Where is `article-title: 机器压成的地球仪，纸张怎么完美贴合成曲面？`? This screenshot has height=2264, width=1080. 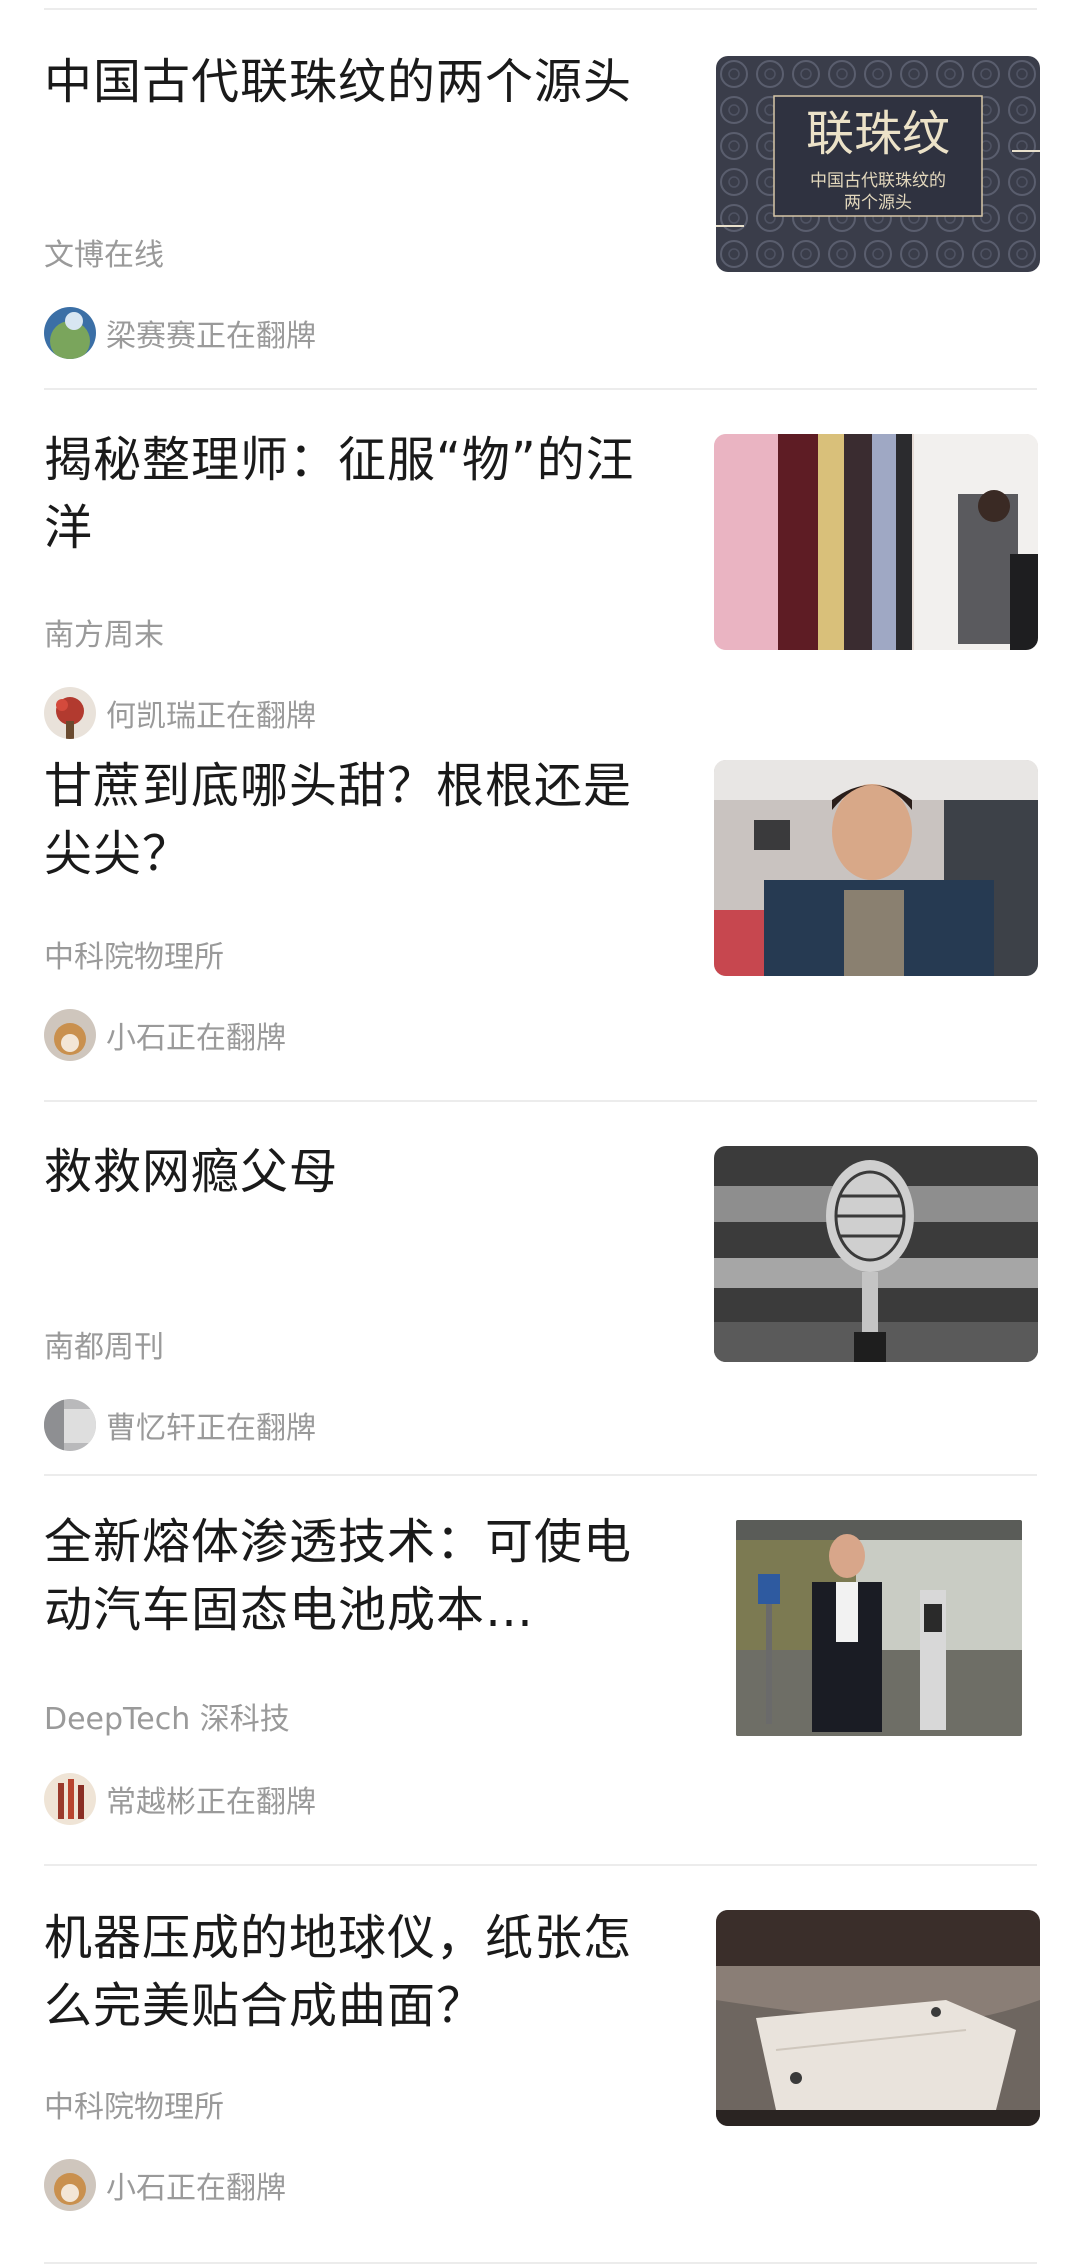
article-title: 机器压成的地球仪，纸张怎么完美贴合成曲面？ is located at coordinates (344, 1972).